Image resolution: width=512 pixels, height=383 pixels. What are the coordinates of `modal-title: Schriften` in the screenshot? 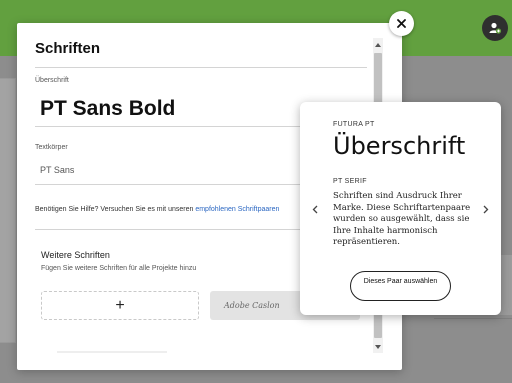 It's located at (68, 48).